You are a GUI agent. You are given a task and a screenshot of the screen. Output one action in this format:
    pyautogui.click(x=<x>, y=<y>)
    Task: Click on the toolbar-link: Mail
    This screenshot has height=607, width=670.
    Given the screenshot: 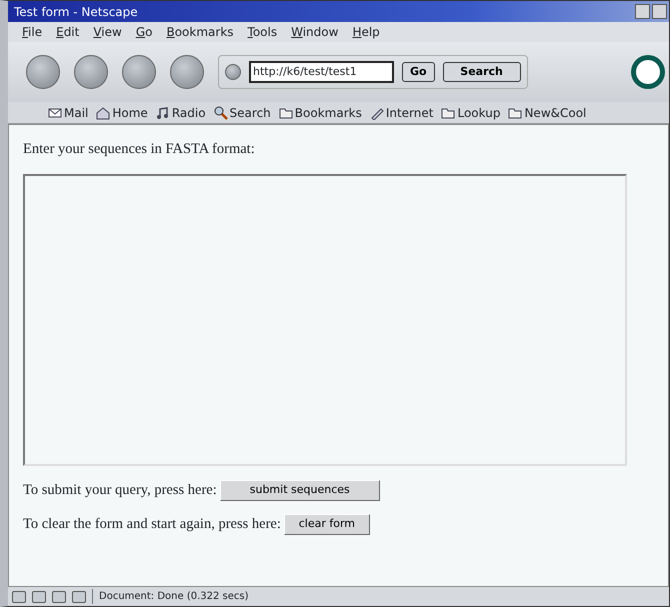 What is the action you would take?
    pyautogui.click(x=76, y=113)
    